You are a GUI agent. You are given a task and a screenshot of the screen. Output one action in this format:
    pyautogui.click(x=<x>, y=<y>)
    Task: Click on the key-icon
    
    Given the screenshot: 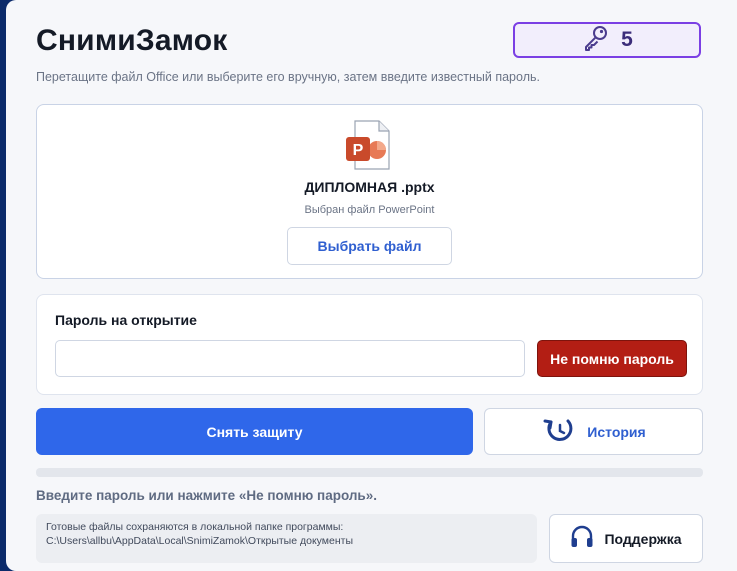 What is the action you would take?
    pyautogui.click(x=595, y=40)
    